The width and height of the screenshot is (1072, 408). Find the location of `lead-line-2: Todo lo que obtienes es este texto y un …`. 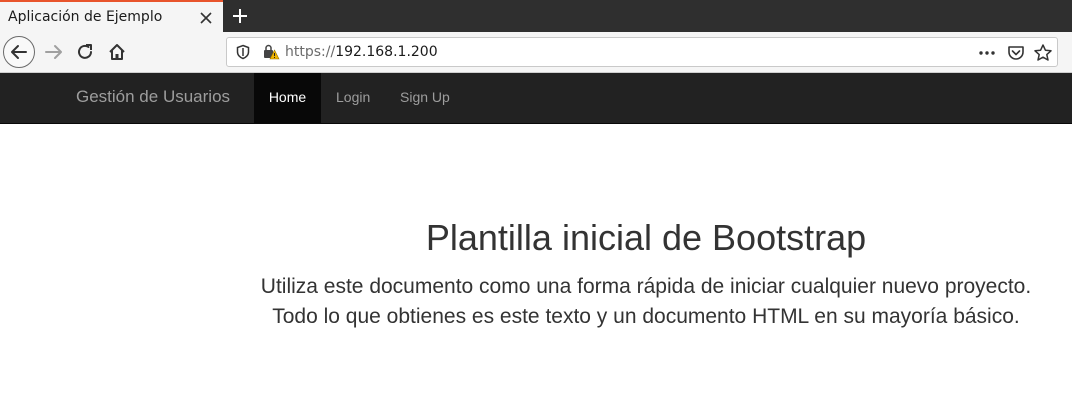

lead-line-2: Todo lo que obtienes es este texto y un … is located at coordinates (646, 316).